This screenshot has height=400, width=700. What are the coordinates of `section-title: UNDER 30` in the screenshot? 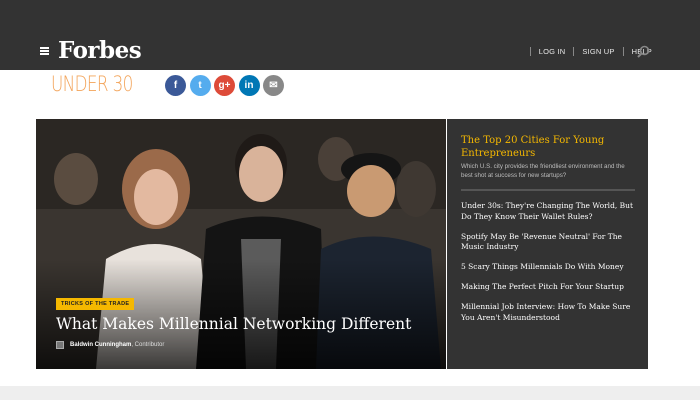 It's located at (92, 84).